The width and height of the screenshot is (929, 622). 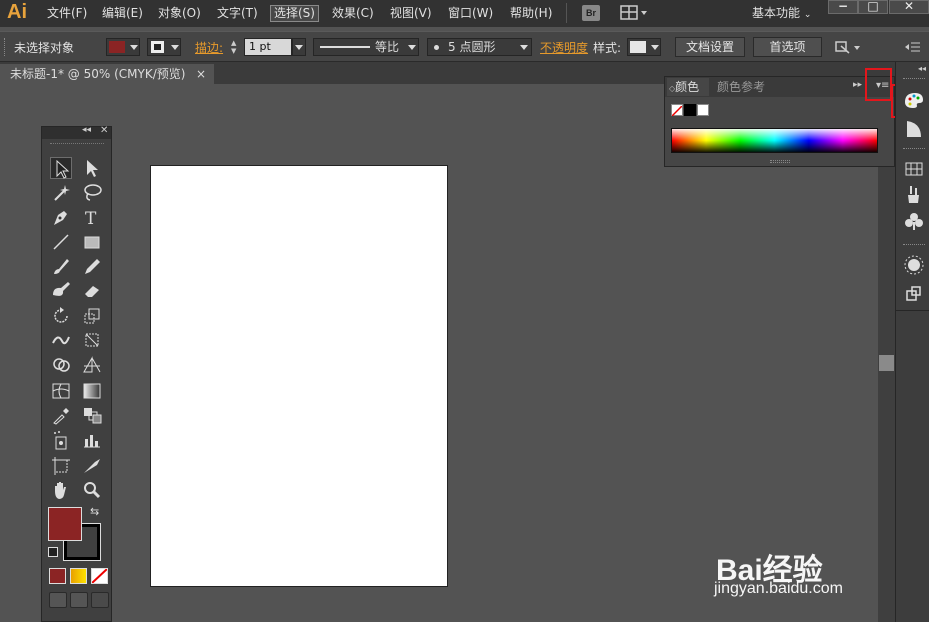 What do you see at coordinates (58, 600) in the screenshot?
I see `draw-normal-button` at bounding box center [58, 600].